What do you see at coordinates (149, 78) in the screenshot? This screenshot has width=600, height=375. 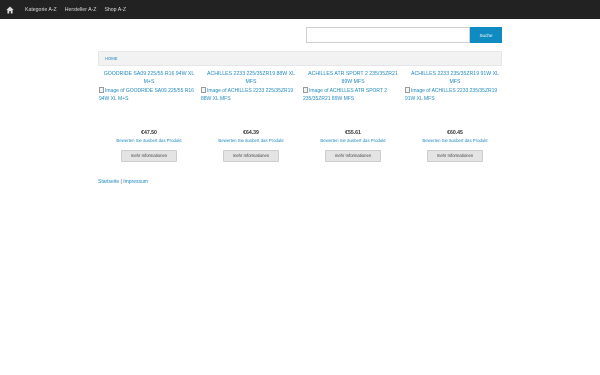 I see `product-title-link: GOODRIDE SA09 225/55 R16 94W XL M+S` at bounding box center [149, 78].